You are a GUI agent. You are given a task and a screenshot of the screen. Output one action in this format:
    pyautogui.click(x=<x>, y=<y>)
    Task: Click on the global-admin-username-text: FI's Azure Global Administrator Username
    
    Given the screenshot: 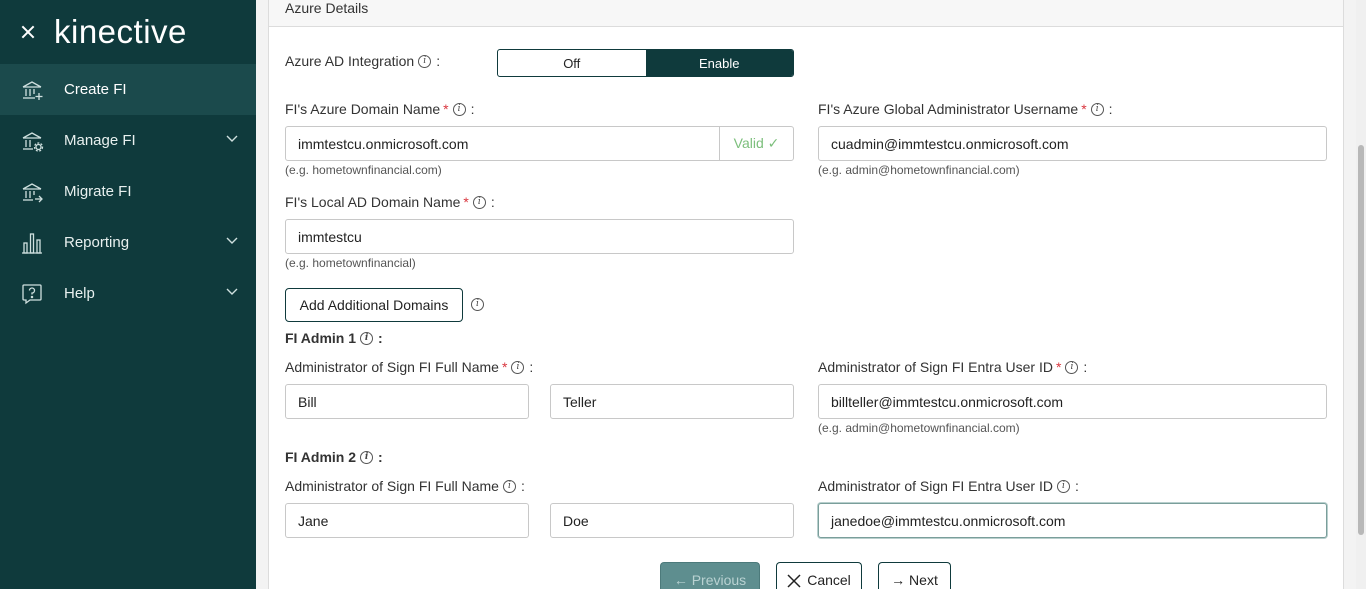 What is the action you would take?
    pyautogui.click(x=948, y=109)
    